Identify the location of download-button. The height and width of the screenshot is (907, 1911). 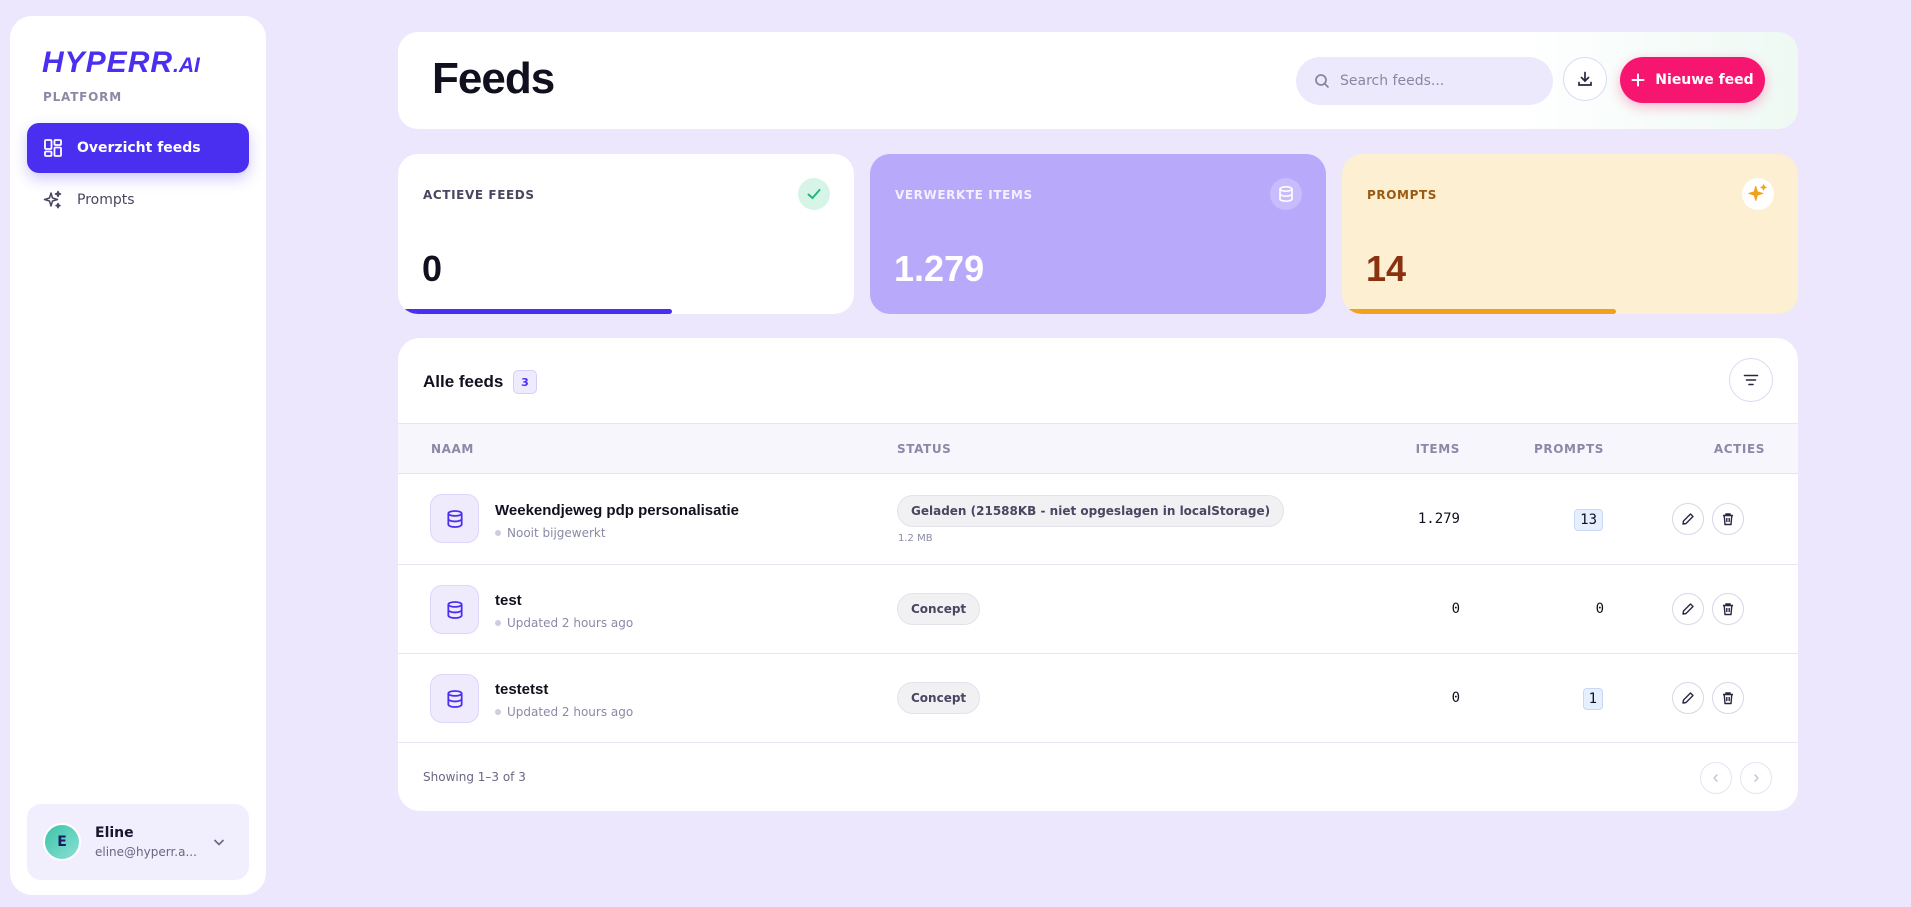
(1585, 79).